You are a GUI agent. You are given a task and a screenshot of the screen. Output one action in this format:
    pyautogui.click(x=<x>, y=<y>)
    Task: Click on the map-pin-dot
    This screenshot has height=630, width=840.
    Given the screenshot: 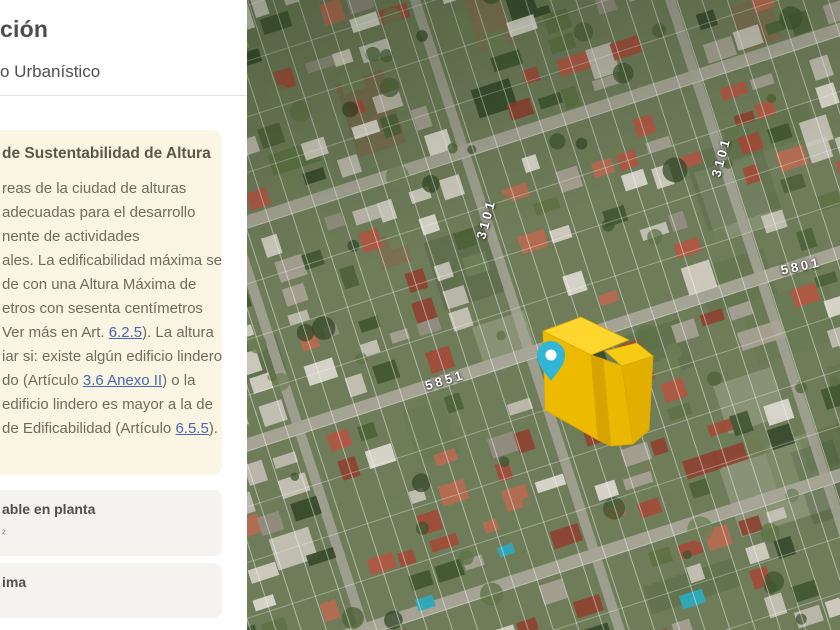 What is the action you would take?
    pyautogui.click(x=551, y=355)
    